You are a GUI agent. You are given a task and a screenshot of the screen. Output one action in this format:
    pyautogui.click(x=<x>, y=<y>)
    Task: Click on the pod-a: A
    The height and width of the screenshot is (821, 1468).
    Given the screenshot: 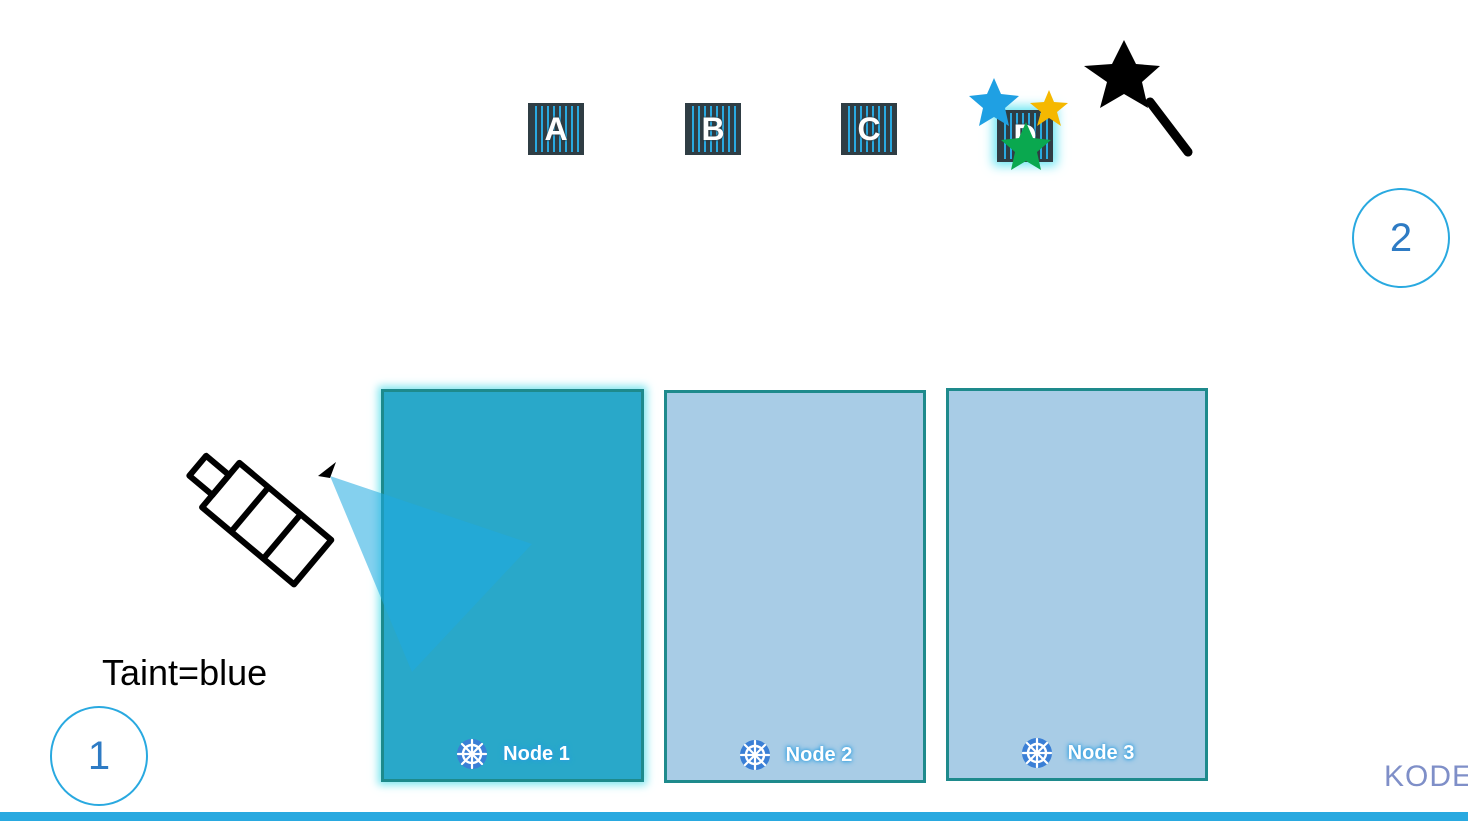 What is the action you would take?
    pyautogui.click(x=556, y=129)
    